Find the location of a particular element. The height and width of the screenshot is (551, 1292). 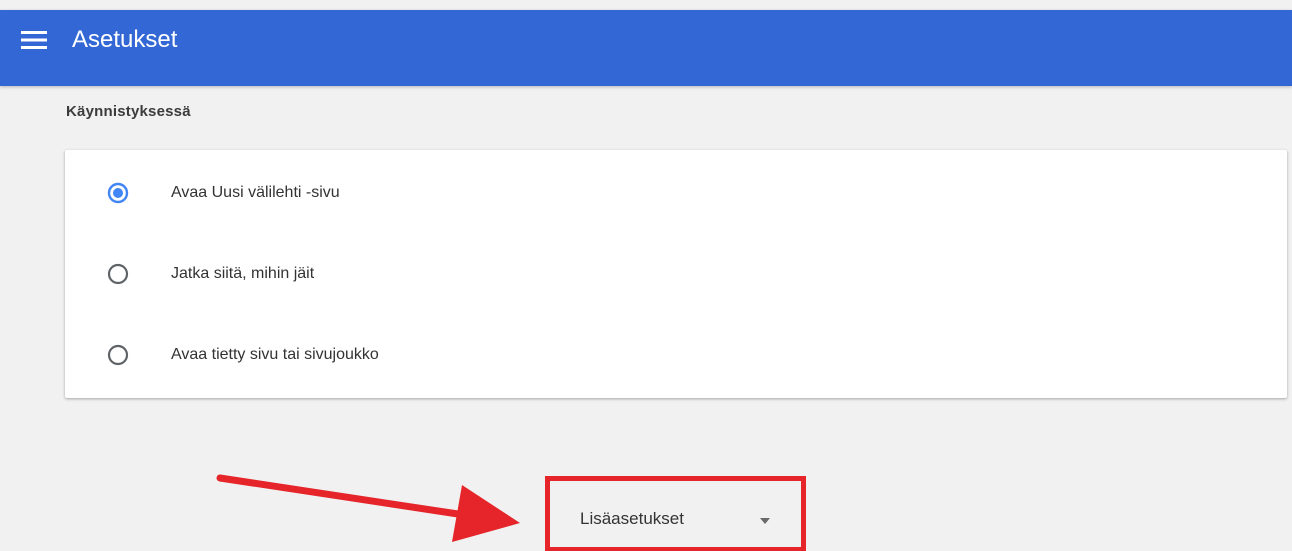

advanced-settings-button: Lisäasetukset is located at coordinates (675, 513).